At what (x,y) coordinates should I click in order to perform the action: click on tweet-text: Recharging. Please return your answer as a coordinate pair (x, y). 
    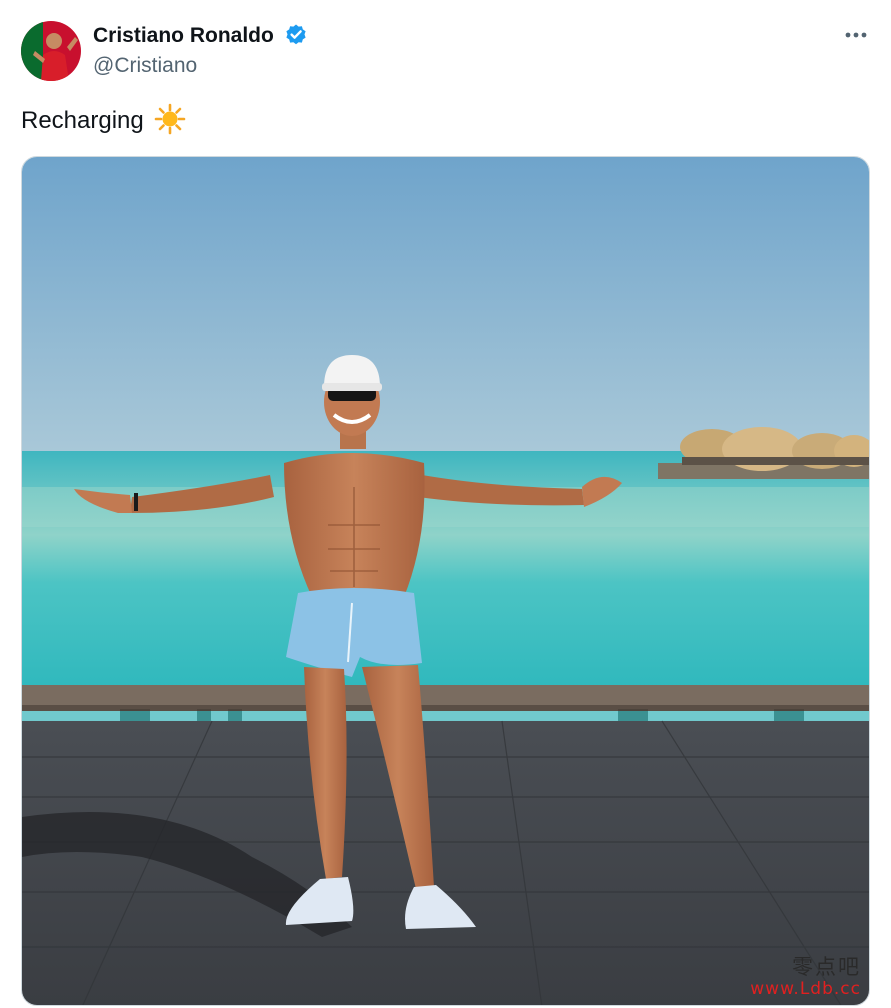
    Looking at the image, I should click on (104, 120).